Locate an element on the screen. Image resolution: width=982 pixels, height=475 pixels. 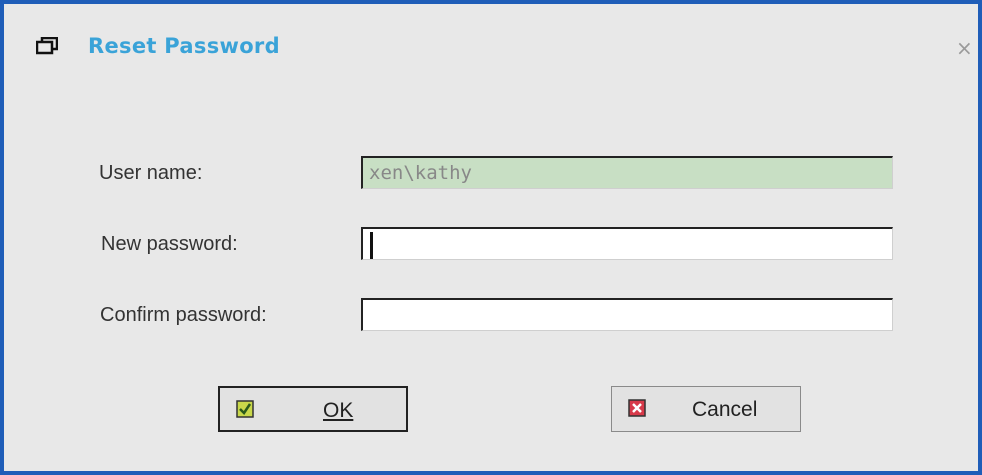
confirm-password-label: Confirm password: is located at coordinates (183, 315).